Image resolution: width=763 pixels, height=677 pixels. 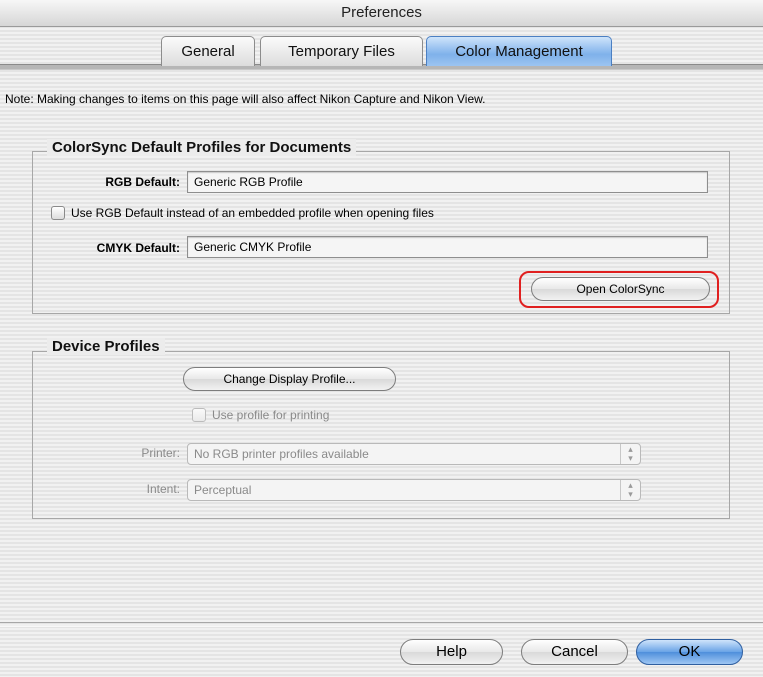 I want to click on use-profile-for-printing-label: Use profile for printing, so click(x=271, y=415).